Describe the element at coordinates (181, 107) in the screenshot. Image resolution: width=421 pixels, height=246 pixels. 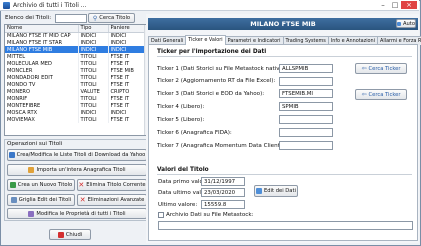
I see `ticker4-label: Ticker 4 (Libero):` at that location.